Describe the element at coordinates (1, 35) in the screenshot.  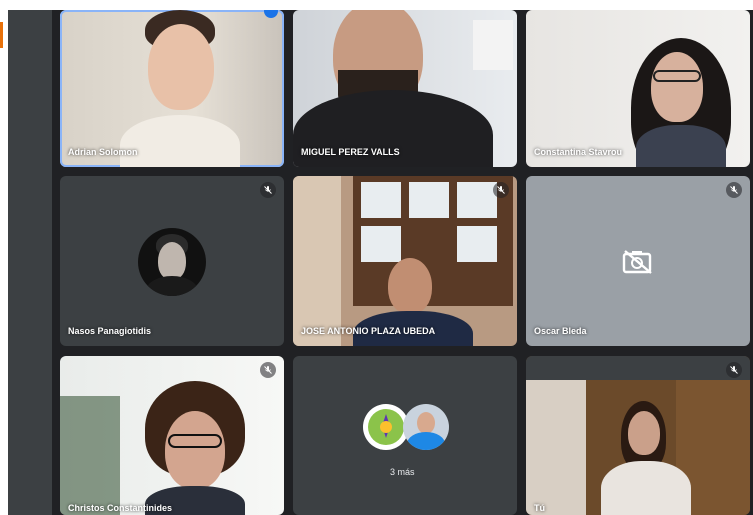
I see `orange-accent` at that location.